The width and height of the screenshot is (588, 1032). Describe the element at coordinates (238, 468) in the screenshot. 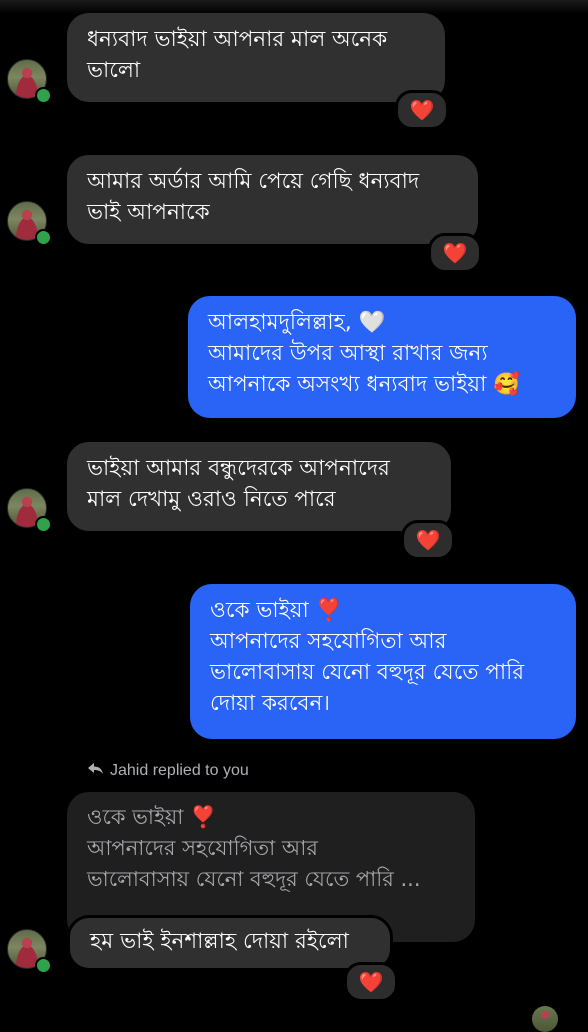

I see `message-line: ভাইয়া আমার বন্ধুদেরকে আপনাদের` at that location.